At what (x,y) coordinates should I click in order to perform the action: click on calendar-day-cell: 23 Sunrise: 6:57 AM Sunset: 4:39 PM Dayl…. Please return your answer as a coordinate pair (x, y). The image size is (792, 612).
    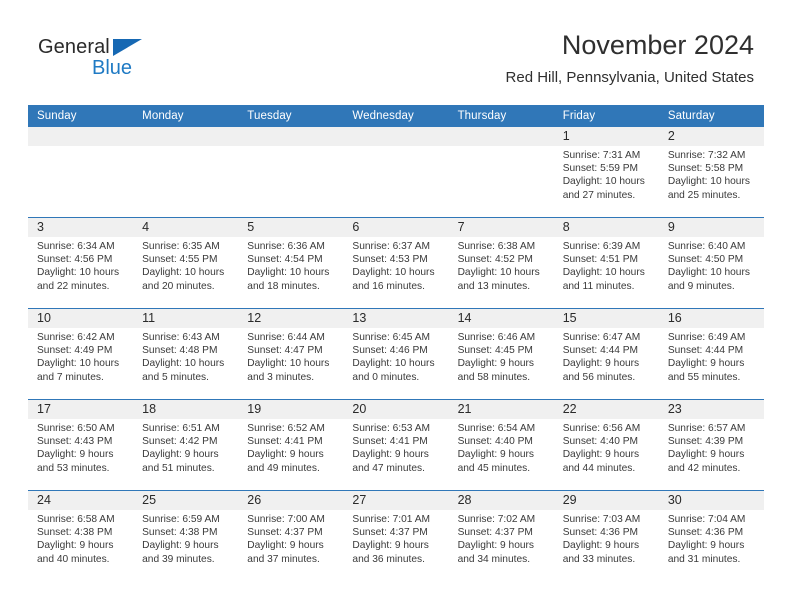
    Looking at the image, I should click on (711, 445).